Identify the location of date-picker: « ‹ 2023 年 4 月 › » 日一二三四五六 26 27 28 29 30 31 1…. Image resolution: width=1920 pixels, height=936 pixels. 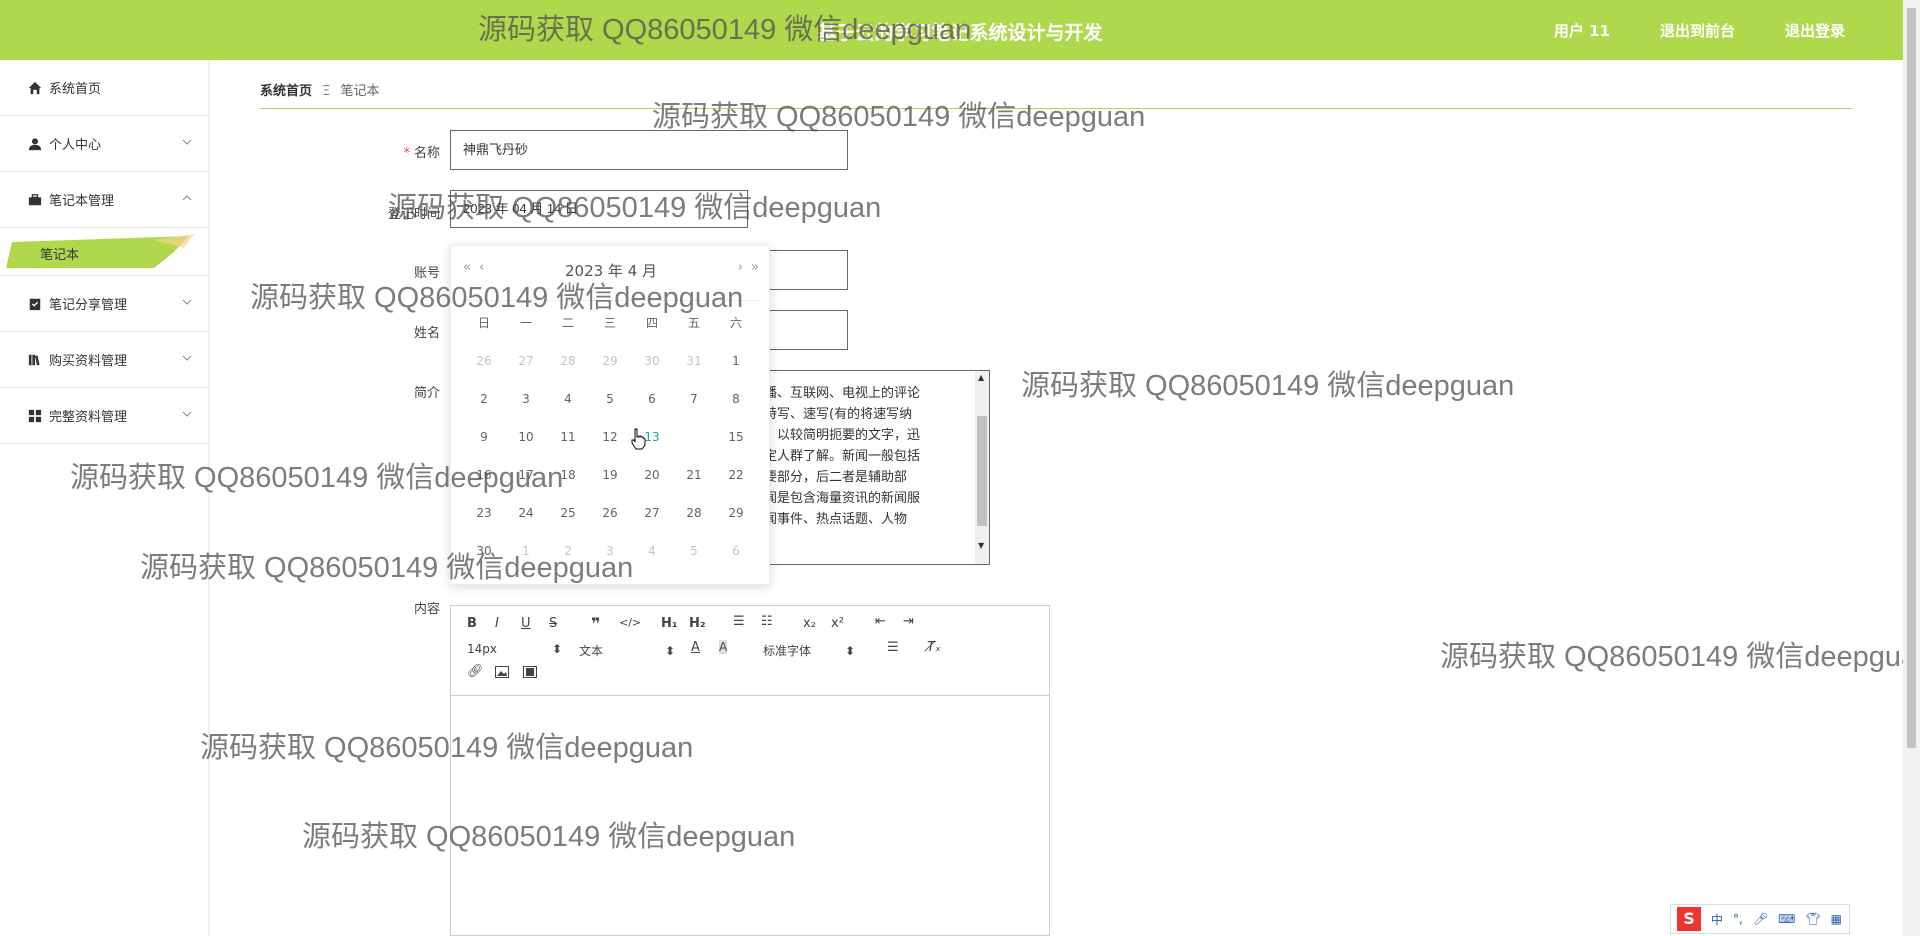
(610, 415).